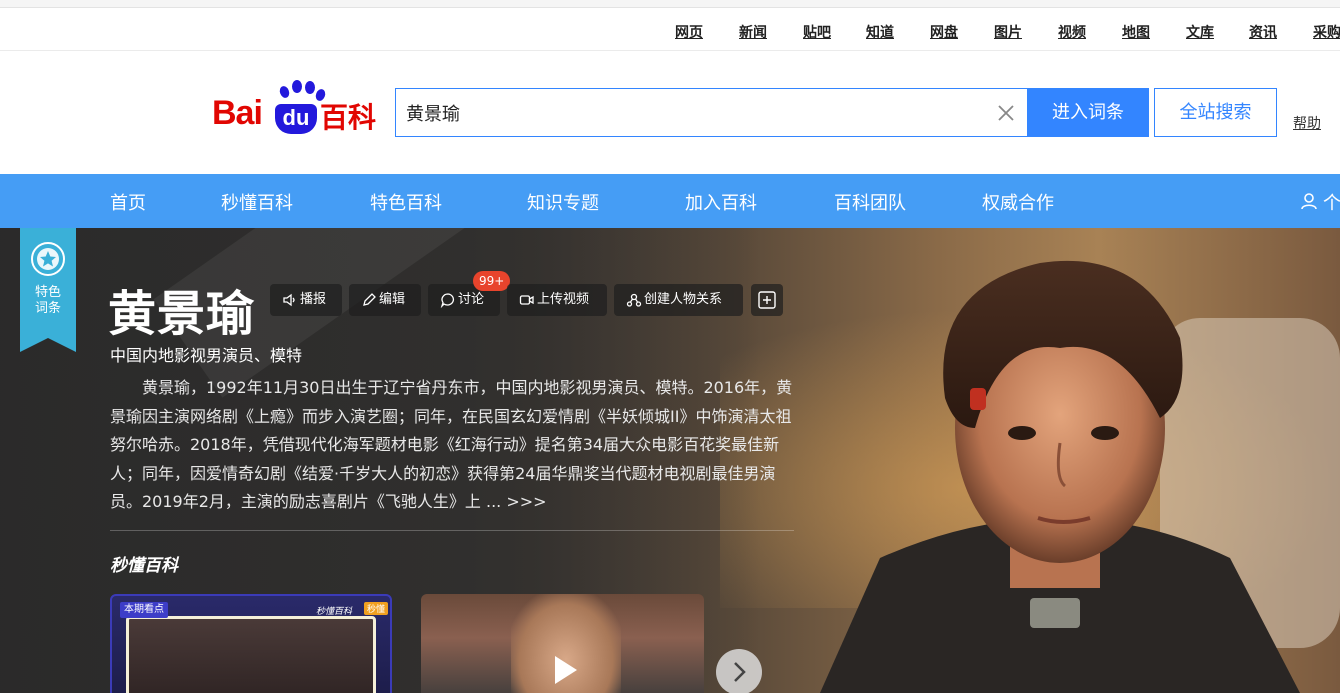 This screenshot has width=1340, height=693. Describe the element at coordinates (1215, 112) in the screenshot. I see `site-search-button: 全站搜索` at that location.